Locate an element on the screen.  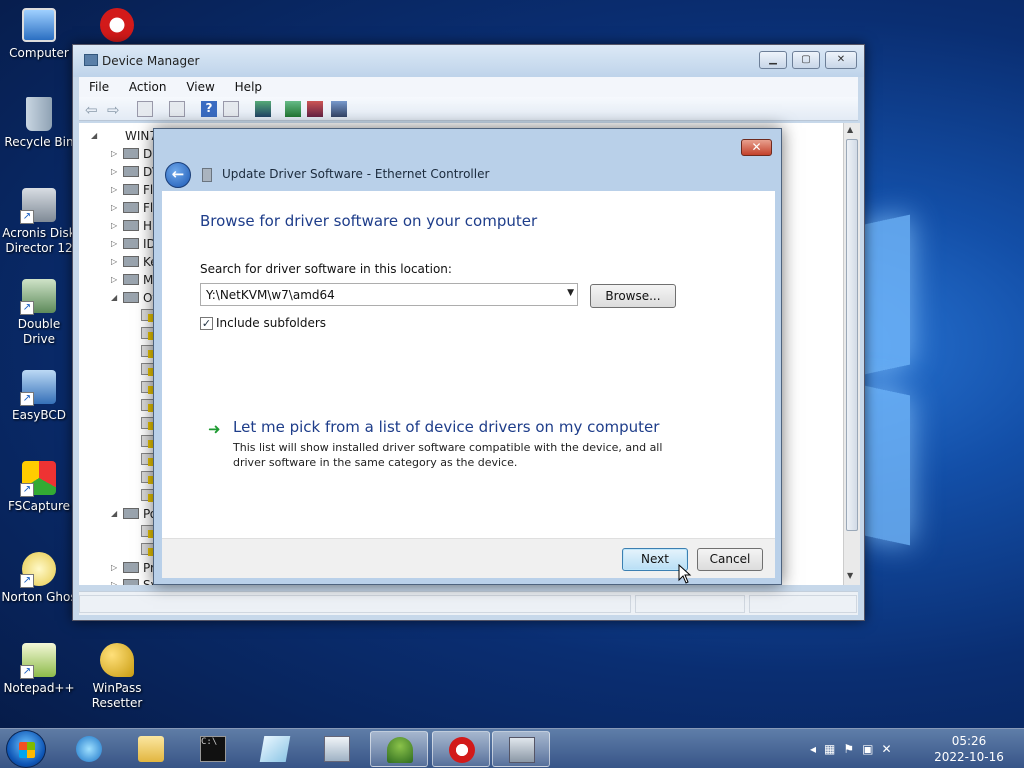
desktop-icon-computer: Computer is located at coordinates (39, 34).